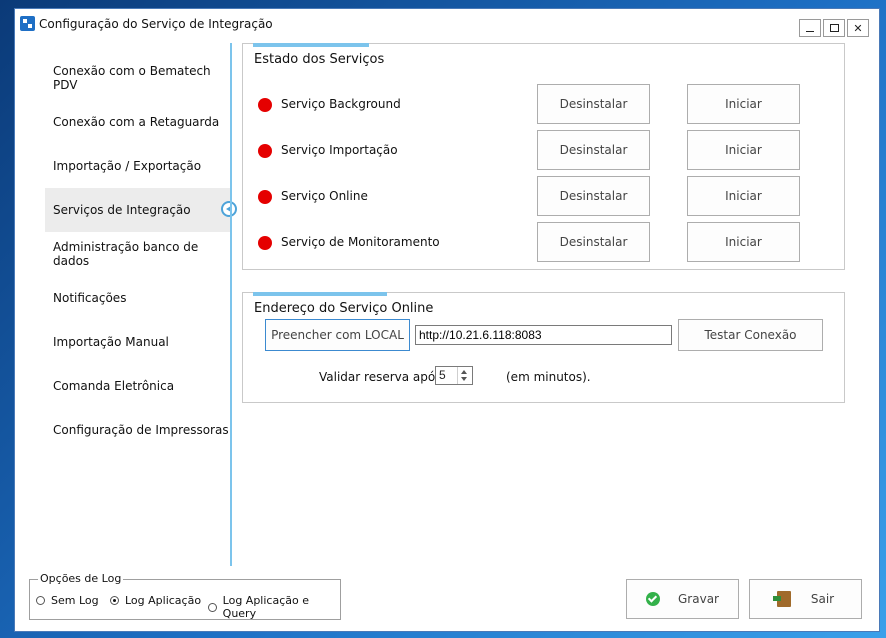 The height and width of the screenshot is (638, 886). I want to click on radio-selected-icon, so click(114, 600).